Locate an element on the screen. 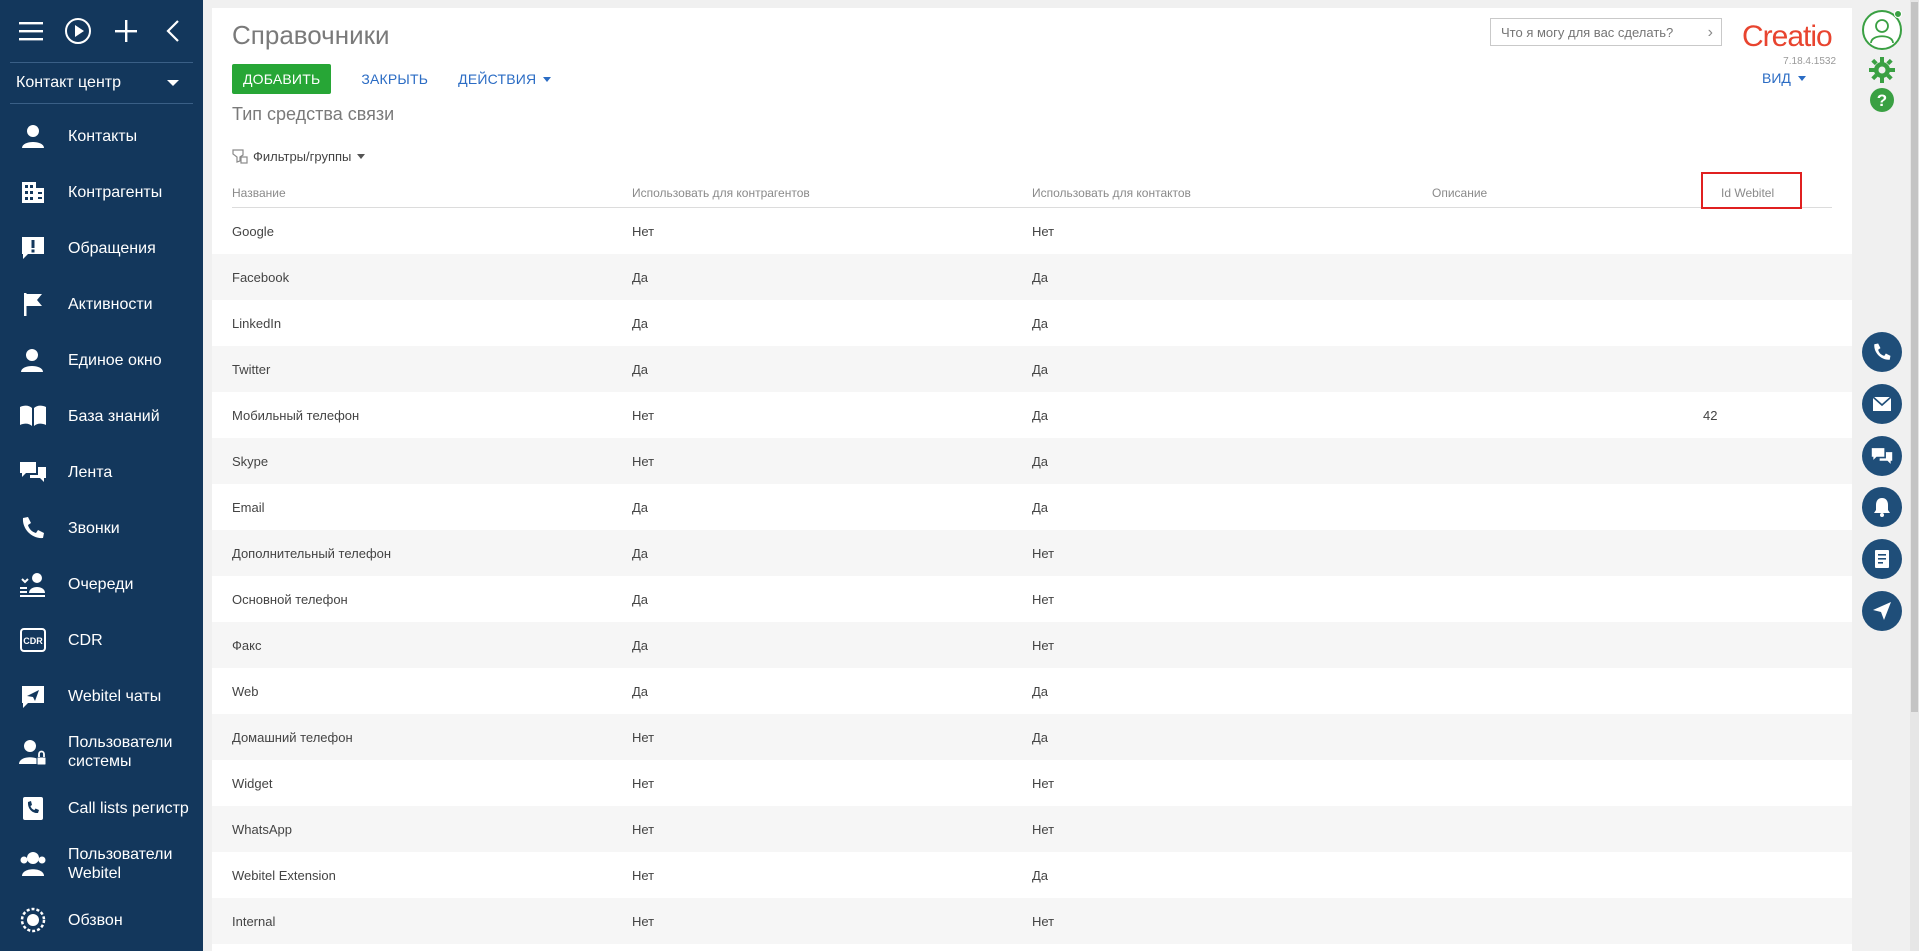 This screenshot has width=1919, height=951. table-row: Google Нет Нет is located at coordinates (1032, 231).